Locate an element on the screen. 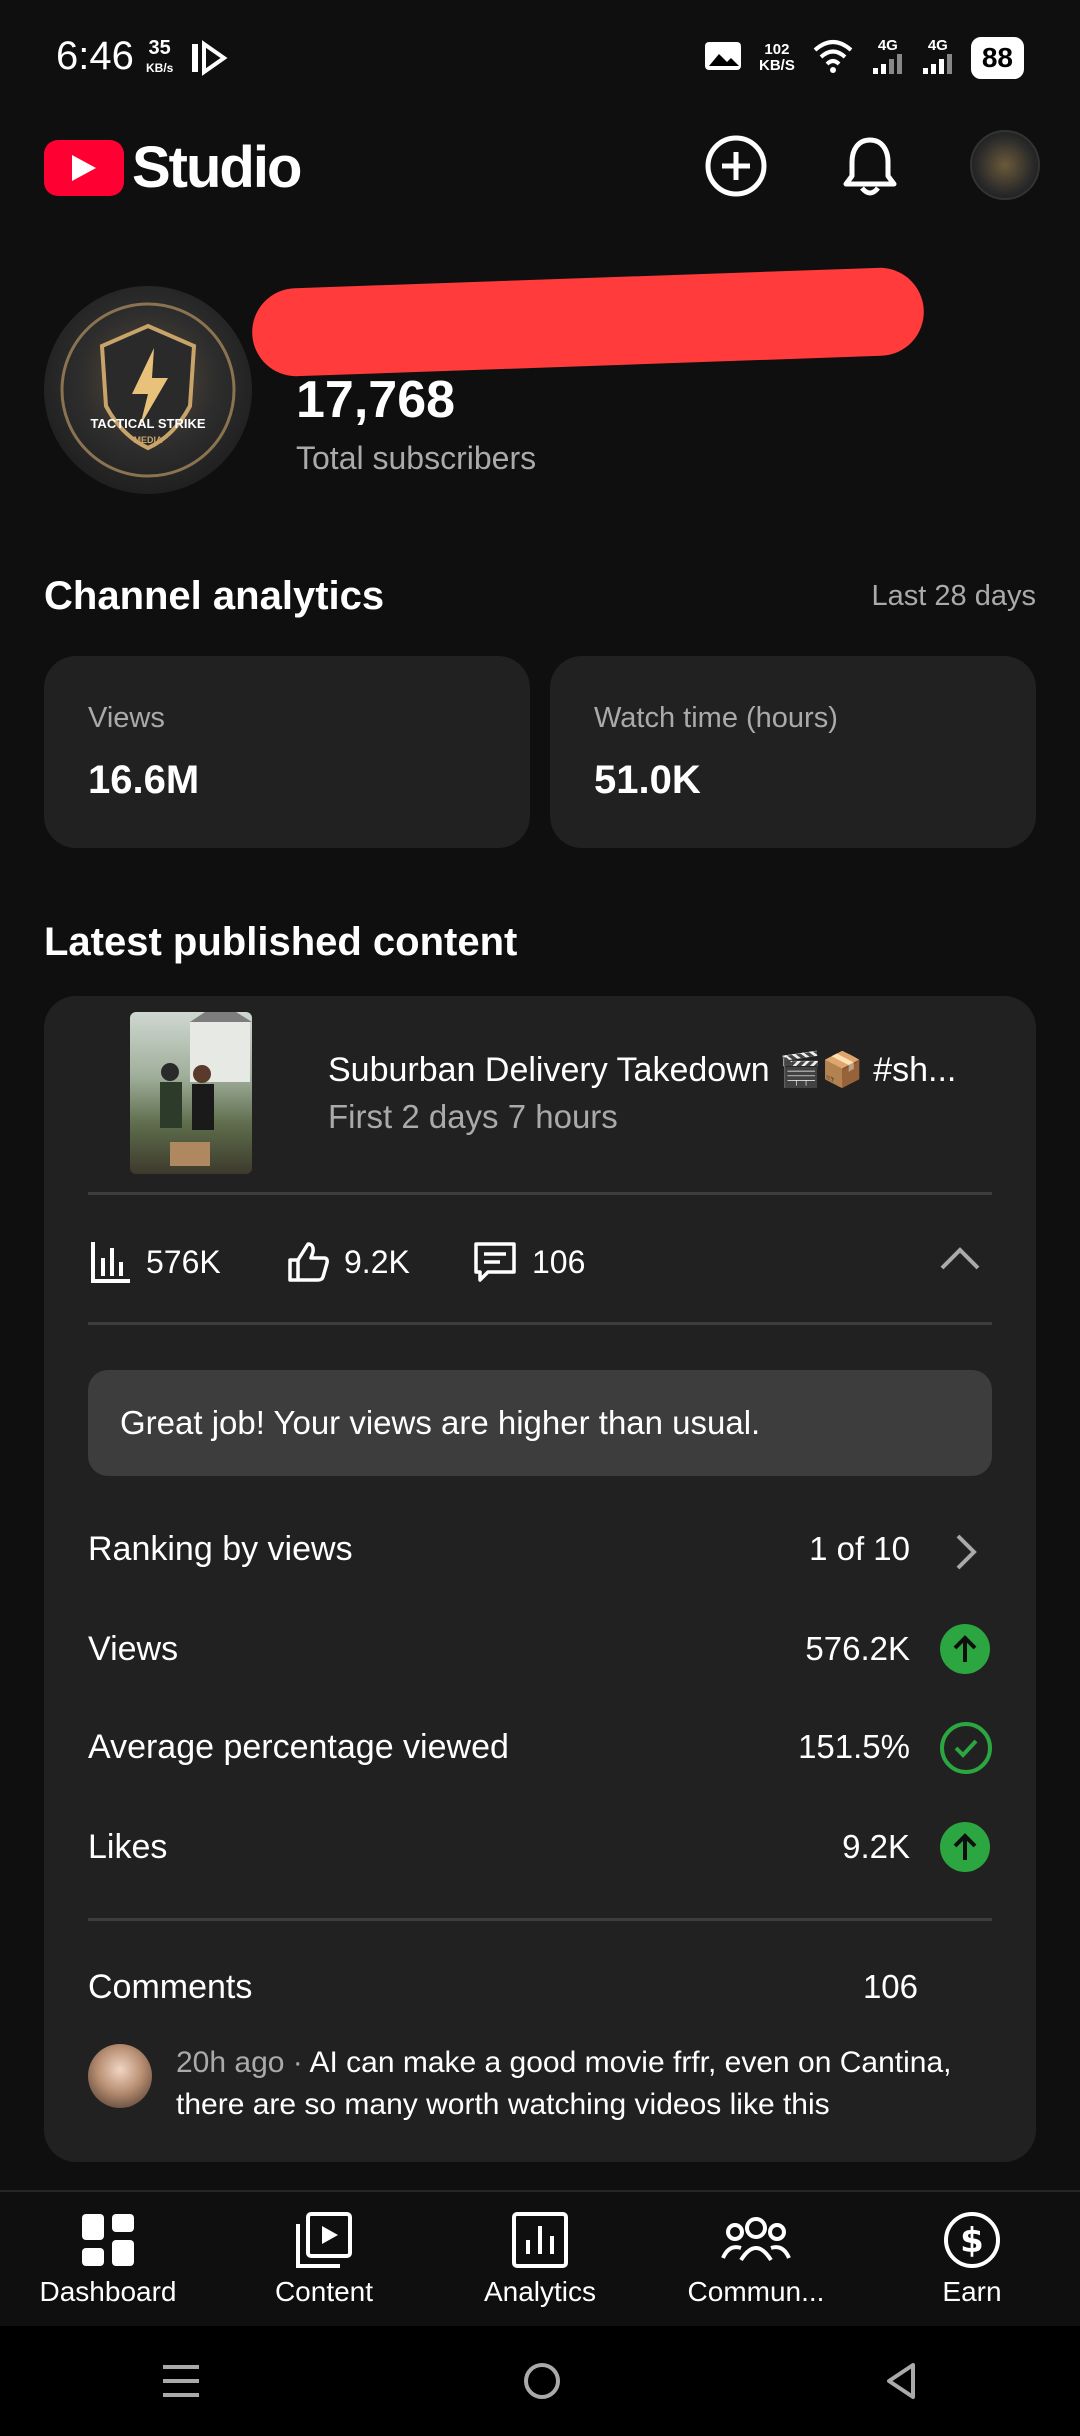 Image resolution: width=1080 pixels, height=2436 pixels. youtube-play-icon is located at coordinates (84, 167).